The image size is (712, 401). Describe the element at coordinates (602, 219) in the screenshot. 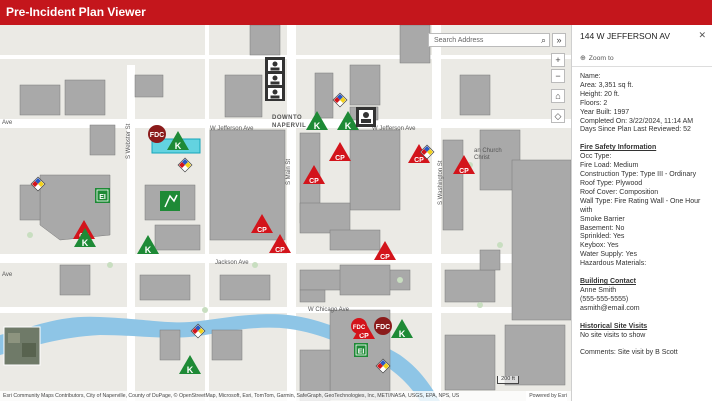

I see `fire-safety-field: Smoke Barrier` at that location.